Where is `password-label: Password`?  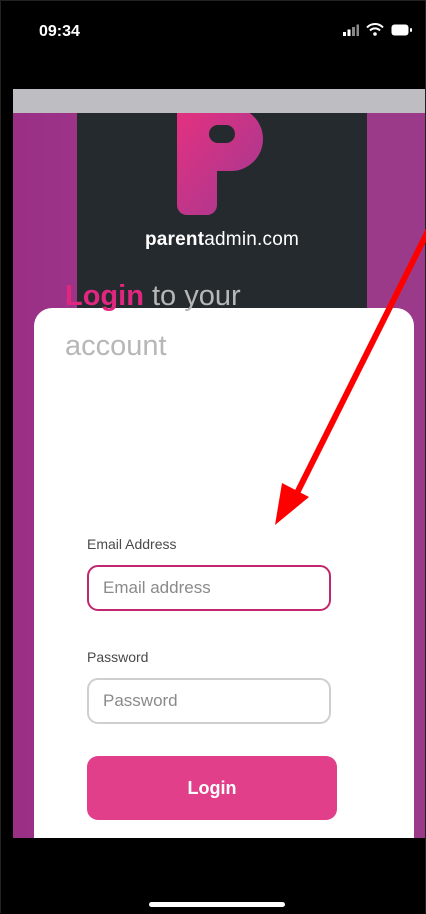 password-label: Password is located at coordinates (118, 657).